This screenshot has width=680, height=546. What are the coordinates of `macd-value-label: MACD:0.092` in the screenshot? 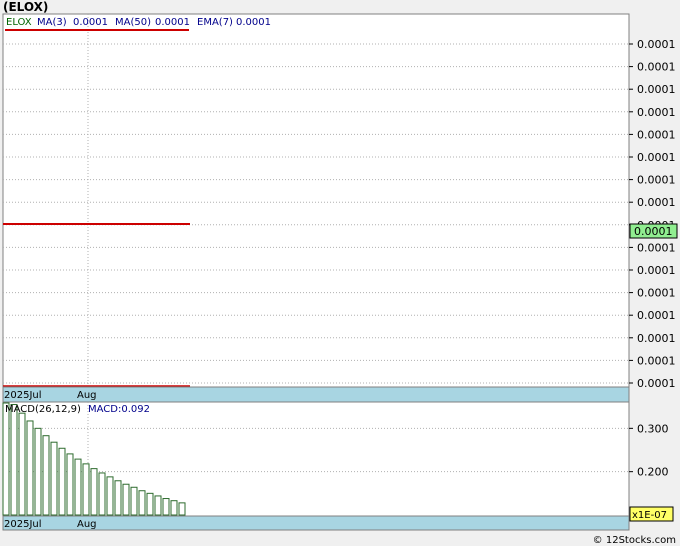 It's located at (119, 409).